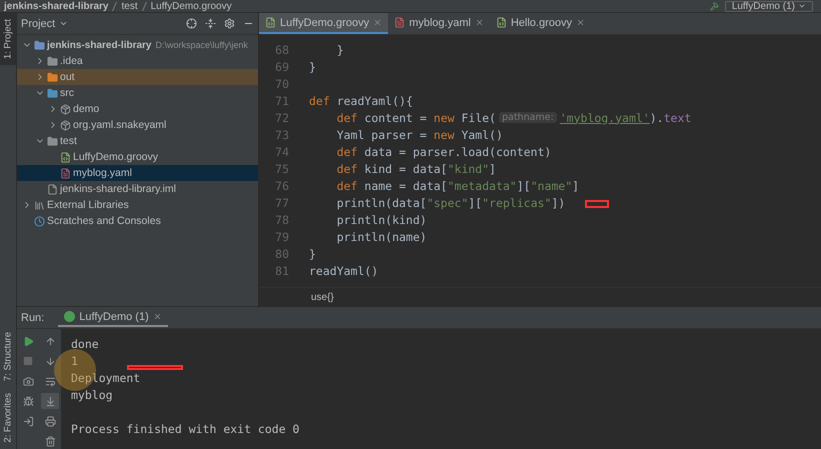 This screenshot has width=821, height=449. What do you see at coordinates (137, 109) in the screenshot?
I see `tree-item: demo` at bounding box center [137, 109].